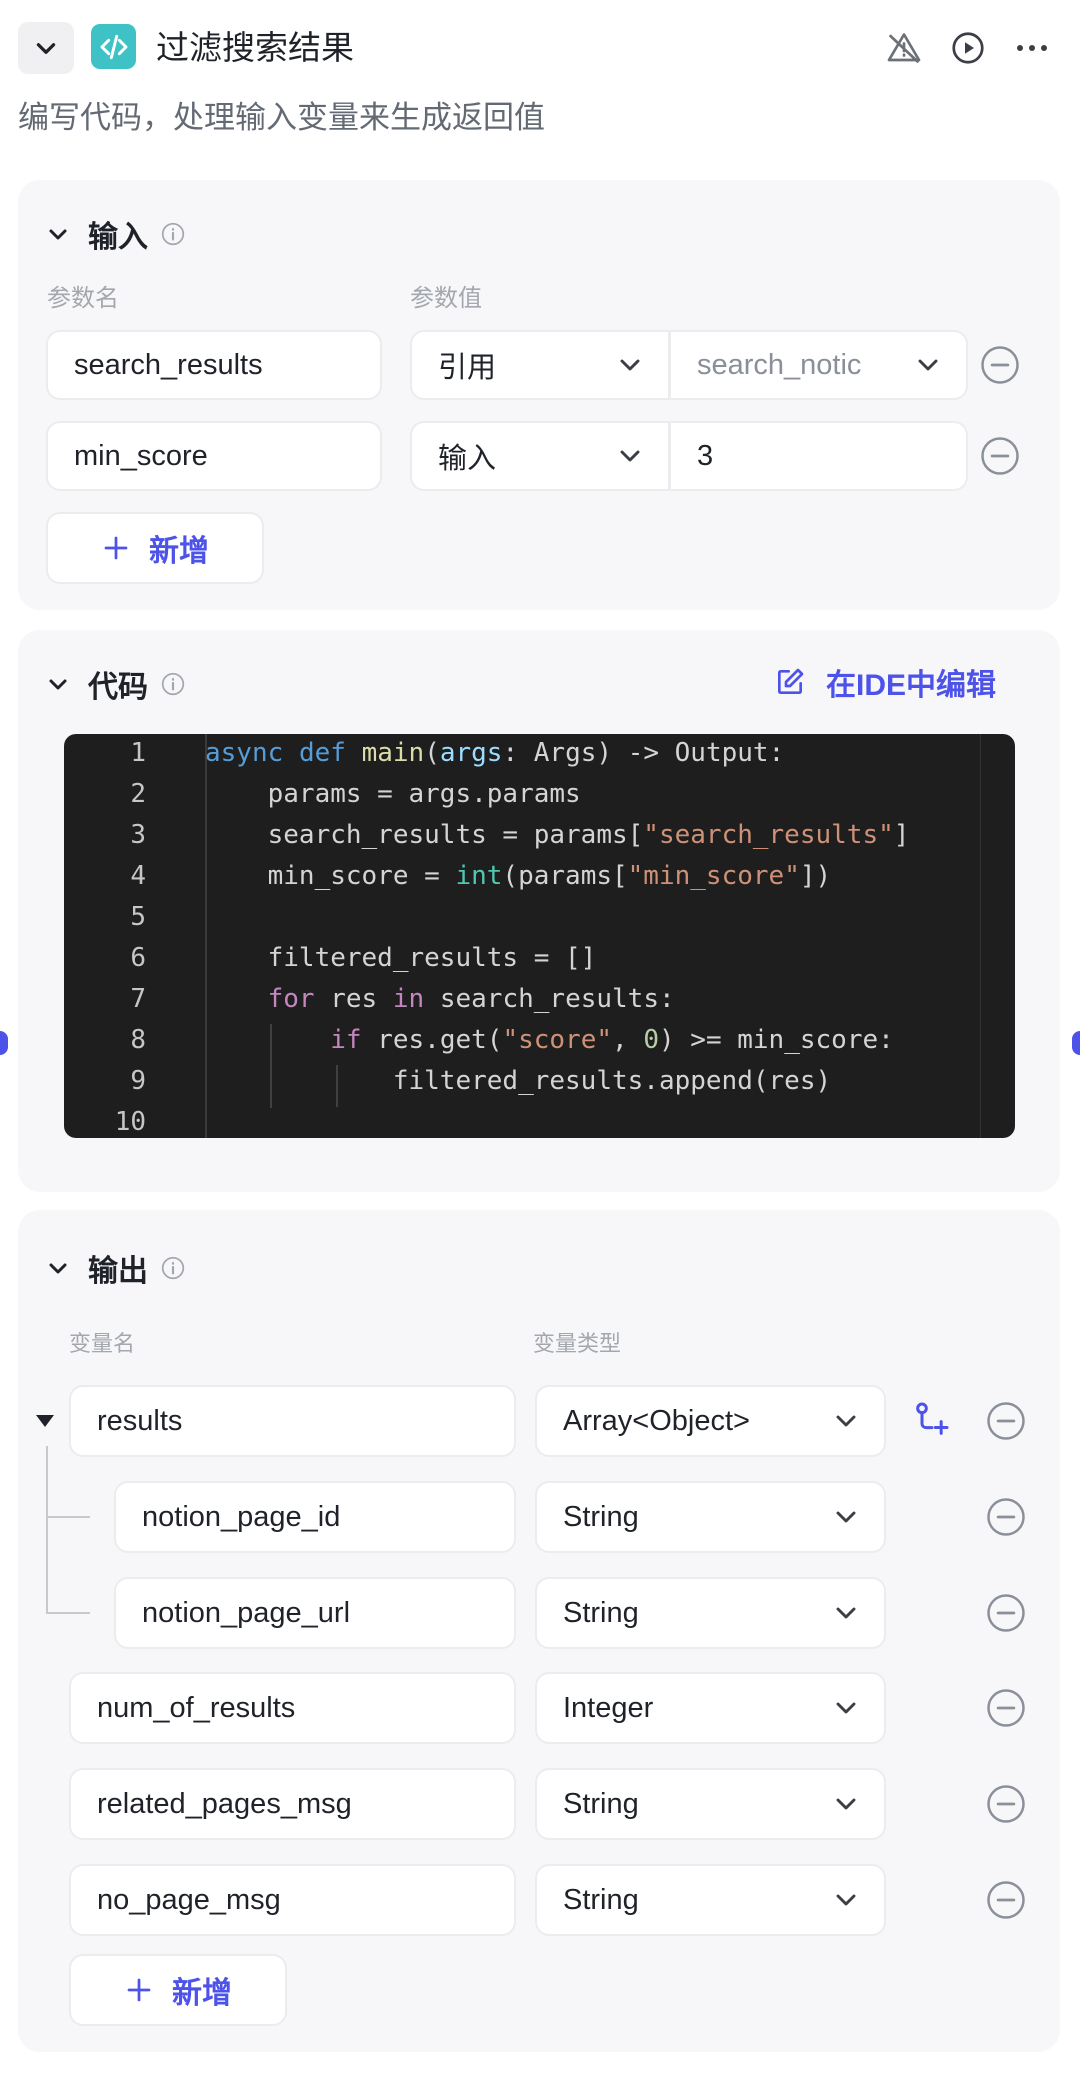  Describe the element at coordinates (138, 1040) in the screenshot. I see `line-number: 8` at that location.